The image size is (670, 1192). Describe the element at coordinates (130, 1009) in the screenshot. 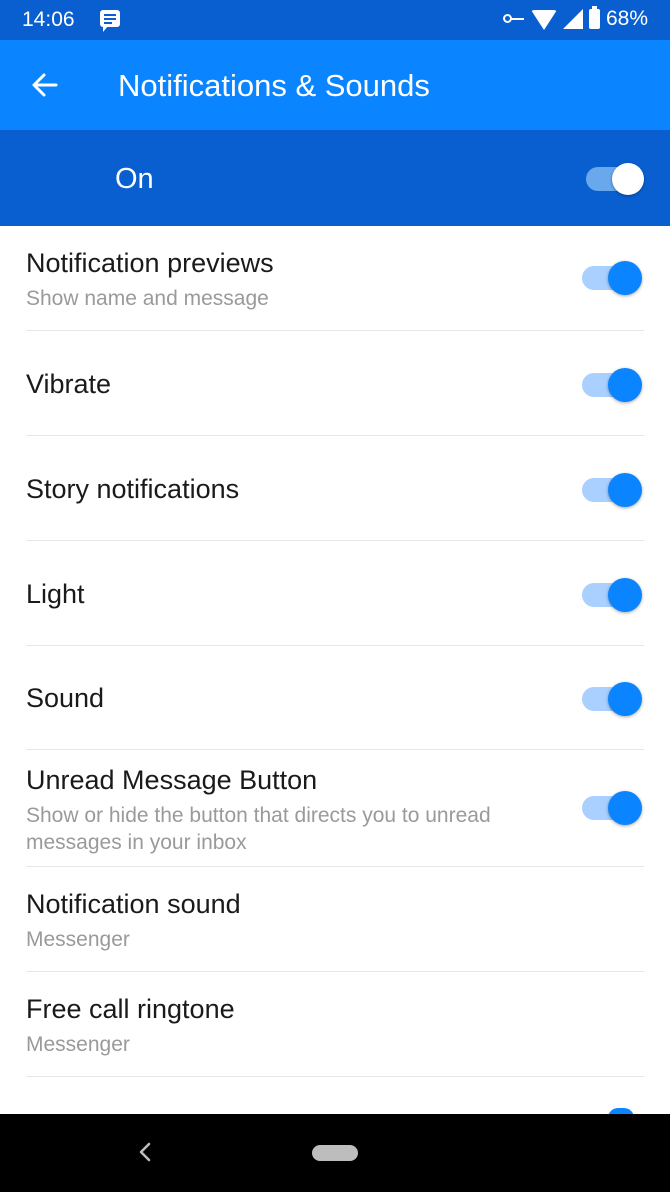

I see `setting-title: Free call ringtone` at that location.